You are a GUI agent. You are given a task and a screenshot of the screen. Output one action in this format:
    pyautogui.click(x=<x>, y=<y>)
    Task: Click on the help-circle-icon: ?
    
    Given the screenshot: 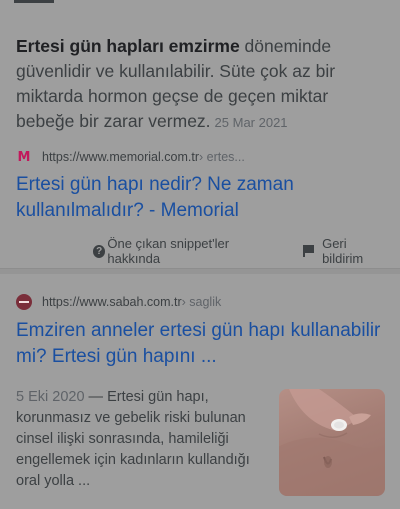 What is the action you would take?
    pyautogui.click(x=99, y=251)
    